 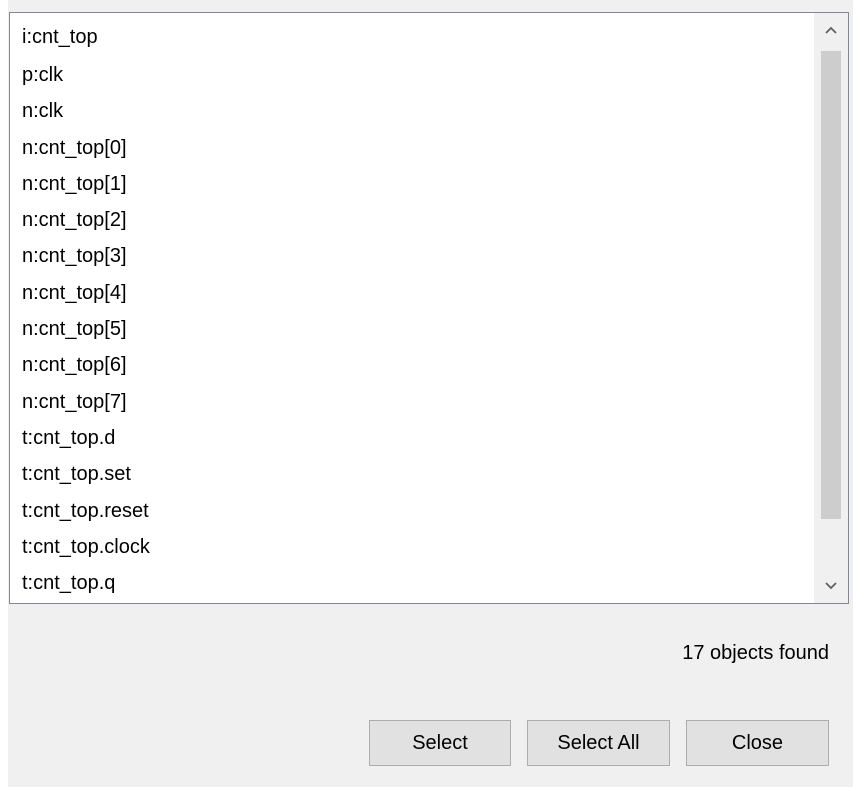 What do you see at coordinates (598, 743) in the screenshot?
I see `select-all-button: Select All` at bounding box center [598, 743].